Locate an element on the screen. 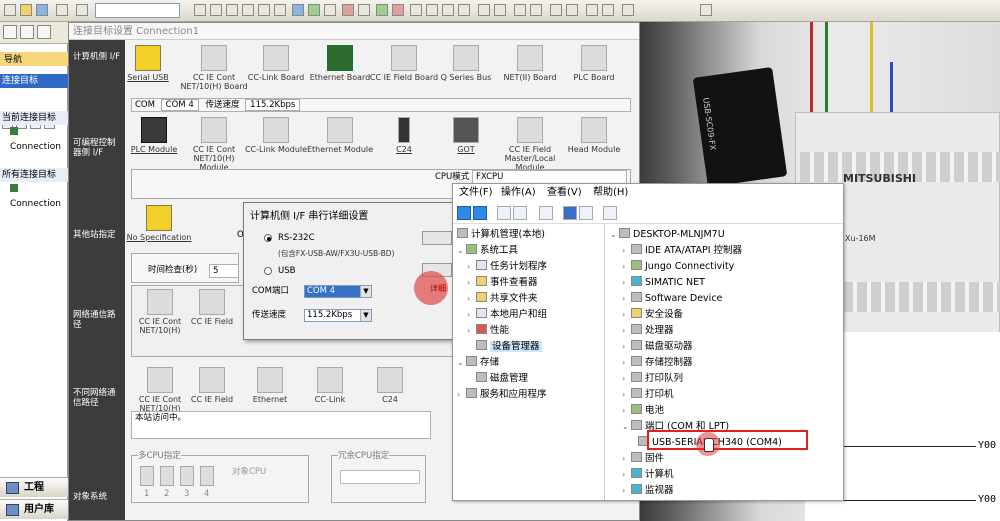  diff-network-c24: C24 is located at coordinates (390, 385).